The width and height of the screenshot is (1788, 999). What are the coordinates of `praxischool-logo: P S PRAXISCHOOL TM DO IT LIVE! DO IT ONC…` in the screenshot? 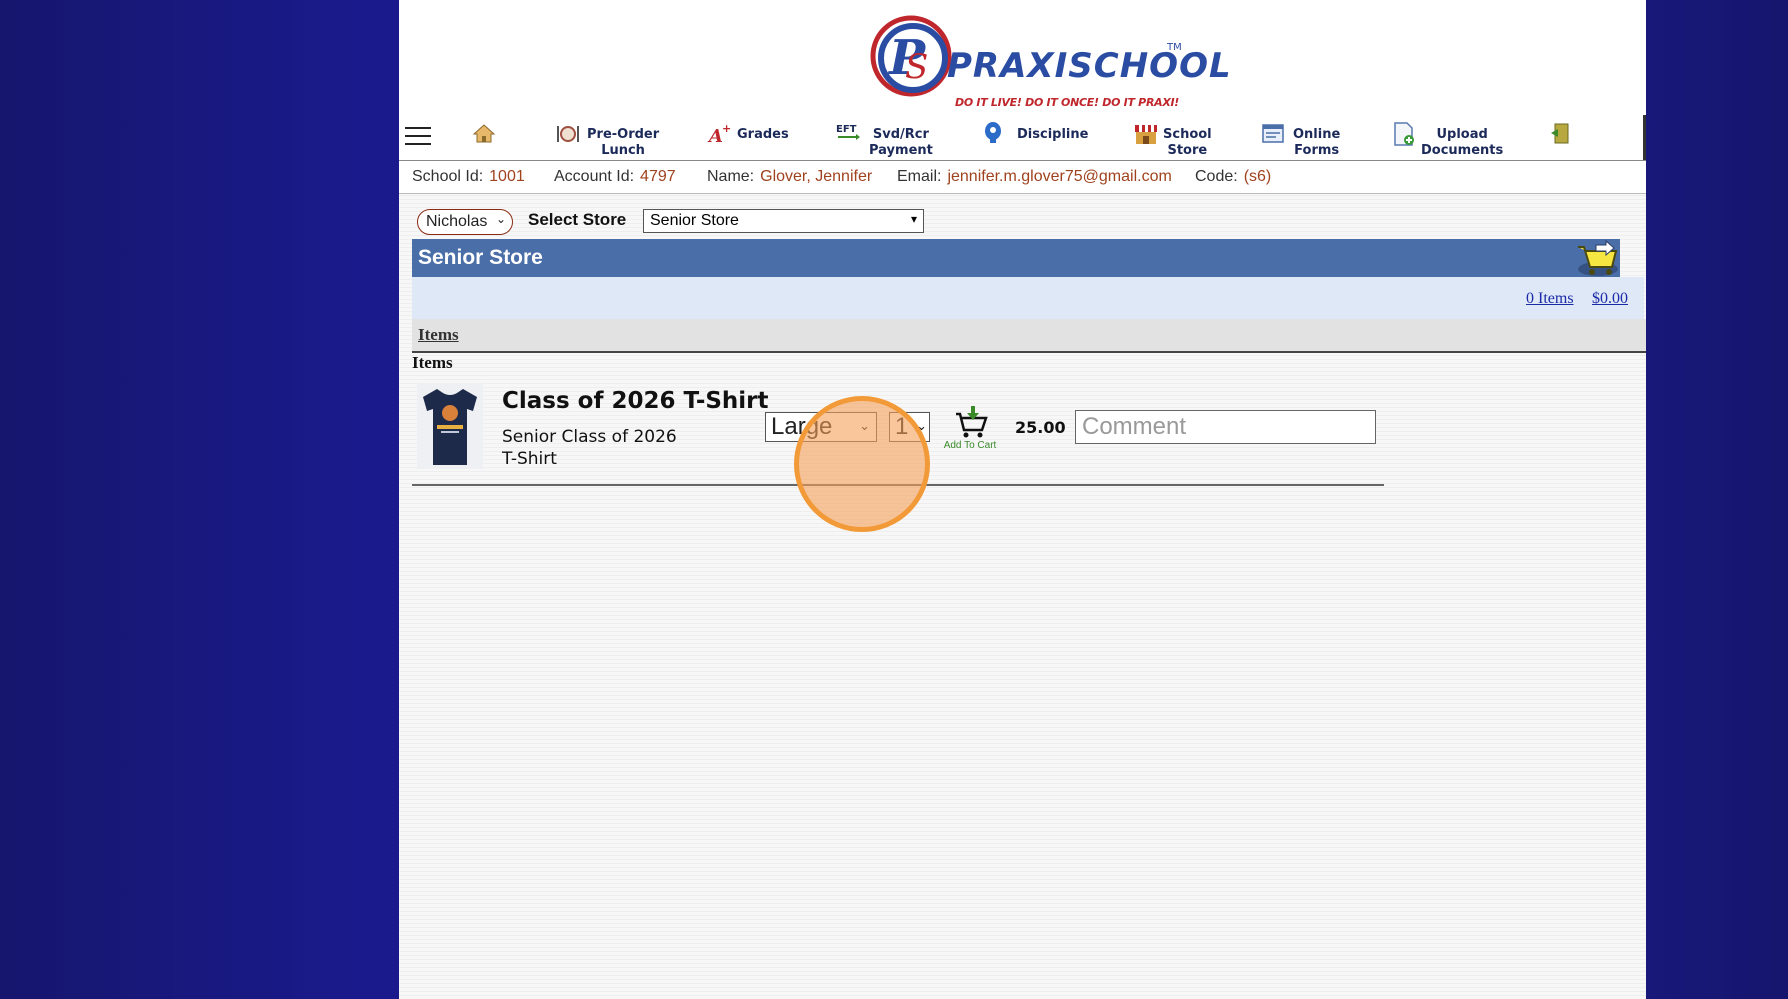 It's located at (1050, 60).